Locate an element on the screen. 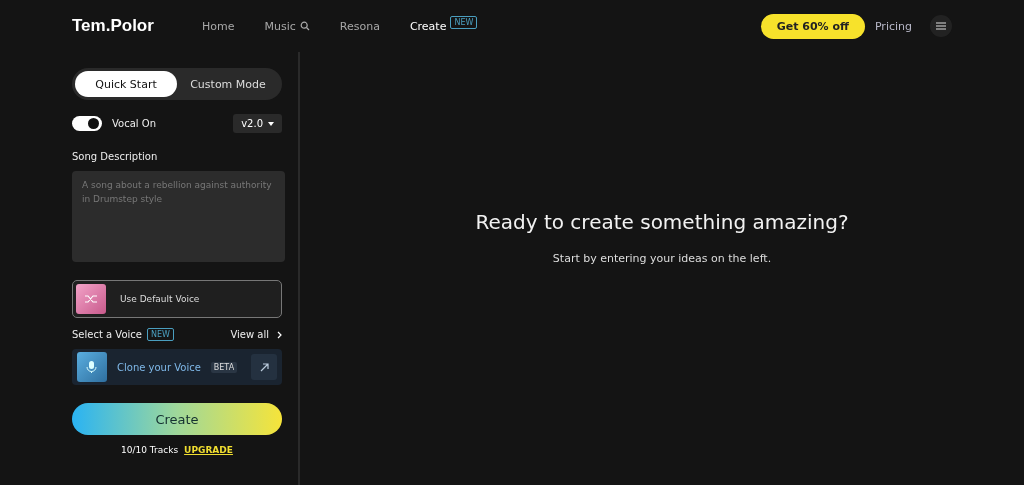 The image size is (1024, 485). upgrade-link: UPGRADE is located at coordinates (208, 450).